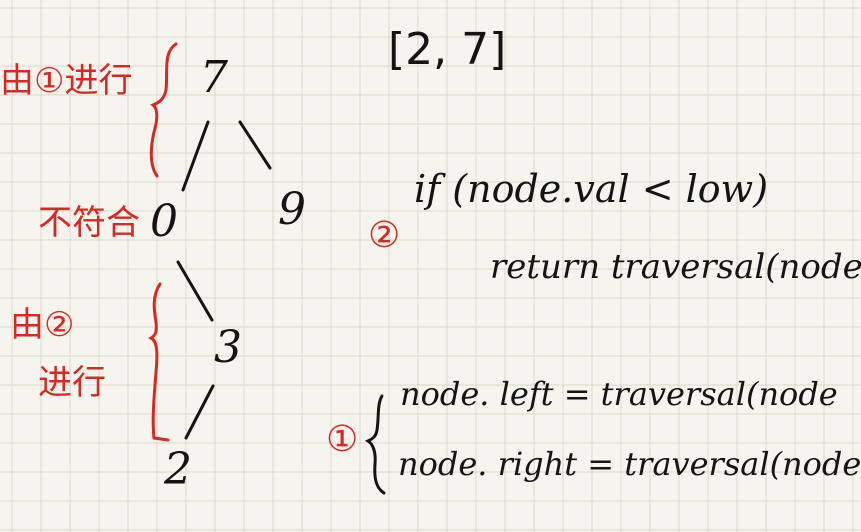  What do you see at coordinates (72, 383) in the screenshot?
I see `step2-label-line2: 进行` at bounding box center [72, 383].